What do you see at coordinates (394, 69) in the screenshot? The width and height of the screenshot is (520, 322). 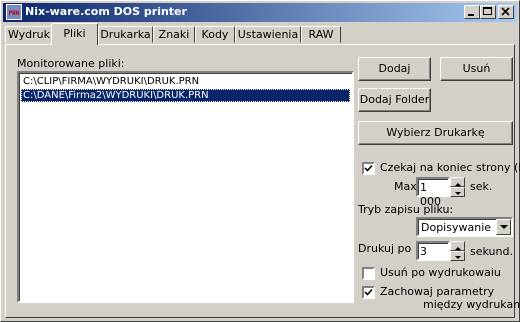 I see `add-button: Dodaj` at bounding box center [394, 69].